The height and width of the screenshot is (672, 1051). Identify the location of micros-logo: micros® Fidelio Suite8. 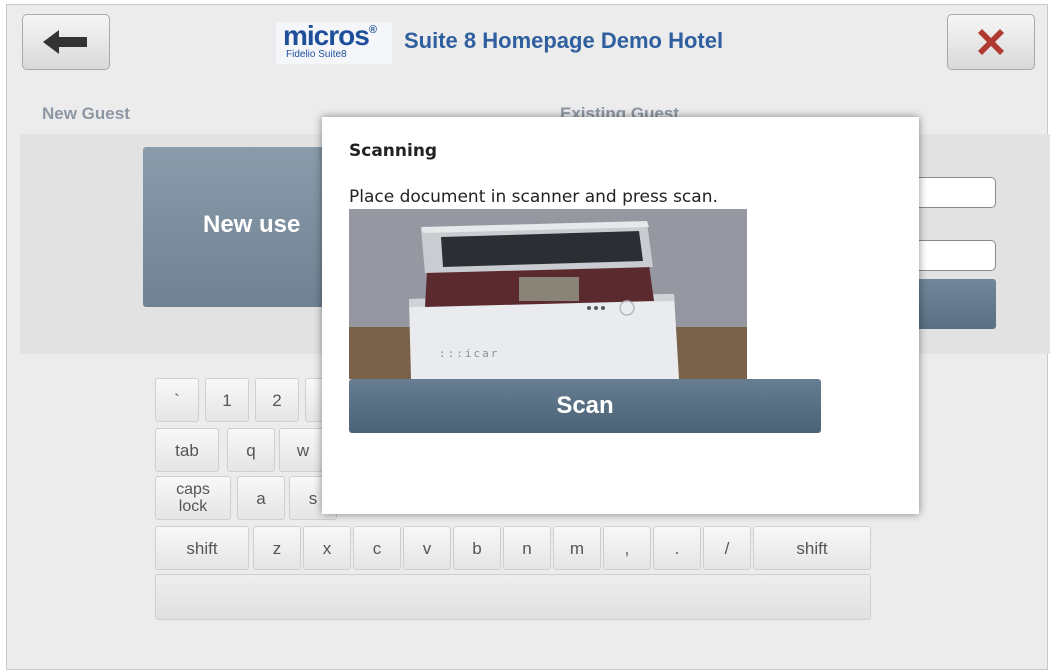
(334, 42).